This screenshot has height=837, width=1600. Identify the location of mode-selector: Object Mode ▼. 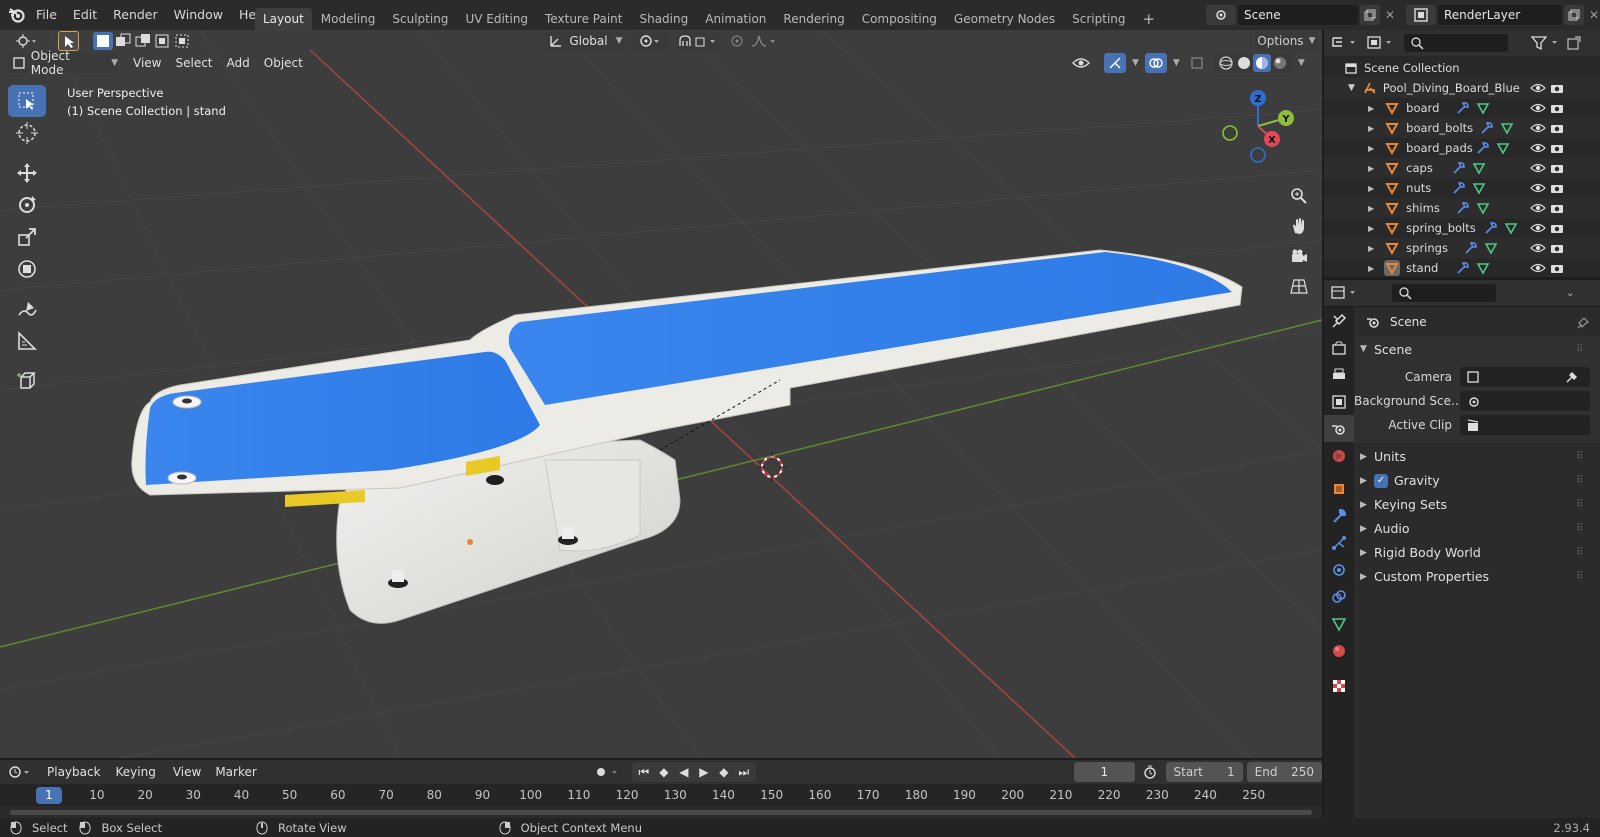
(63, 63).